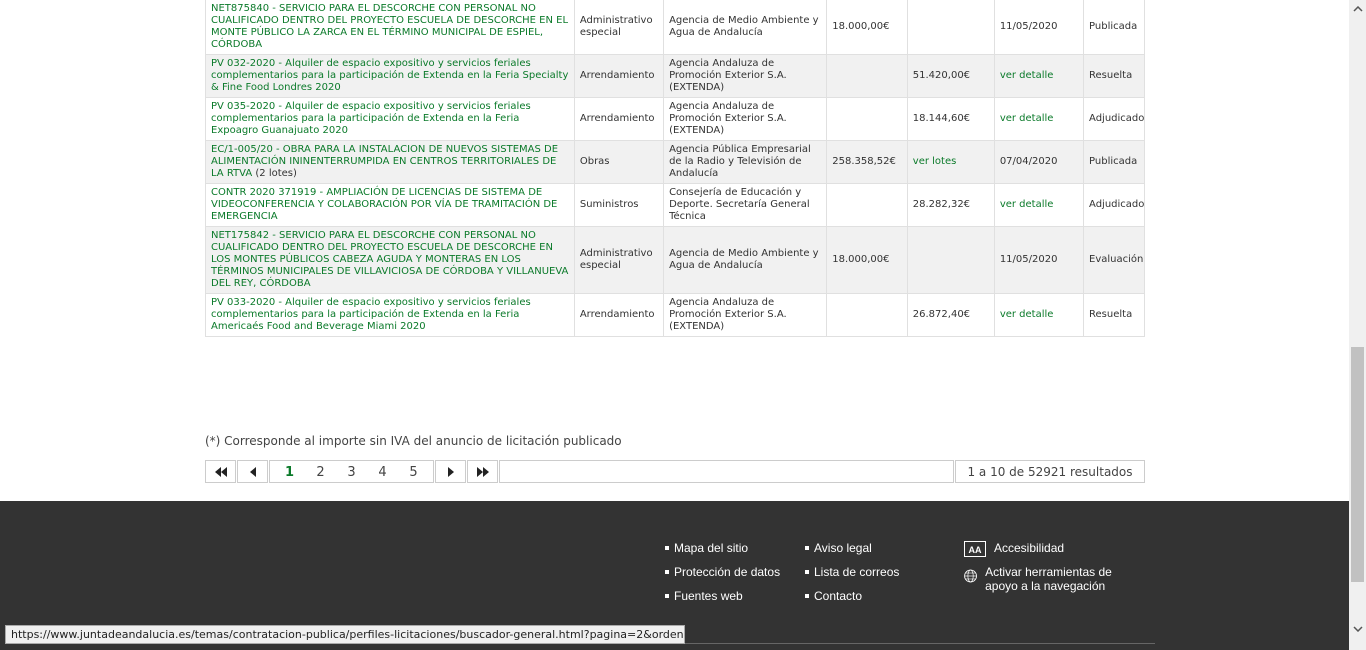 The width and height of the screenshot is (1366, 650). What do you see at coordinates (950, 76) in the screenshot?
I see `cell-awarded: 51.420,00€` at bounding box center [950, 76].